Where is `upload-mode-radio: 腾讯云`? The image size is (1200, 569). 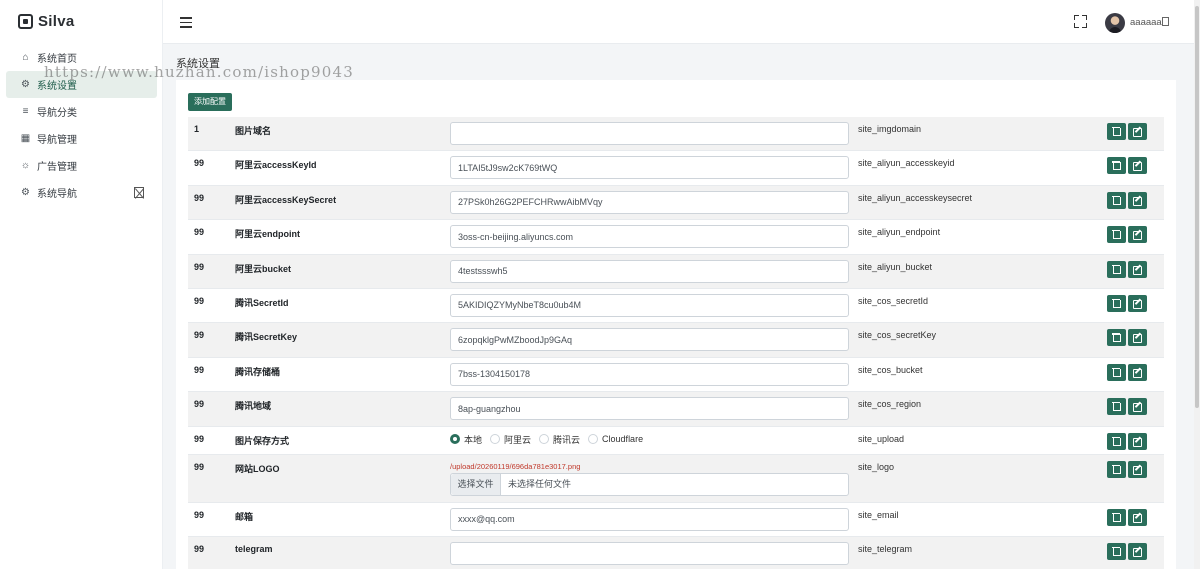 upload-mode-radio: 腾讯云 is located at coordinates (559, 439).